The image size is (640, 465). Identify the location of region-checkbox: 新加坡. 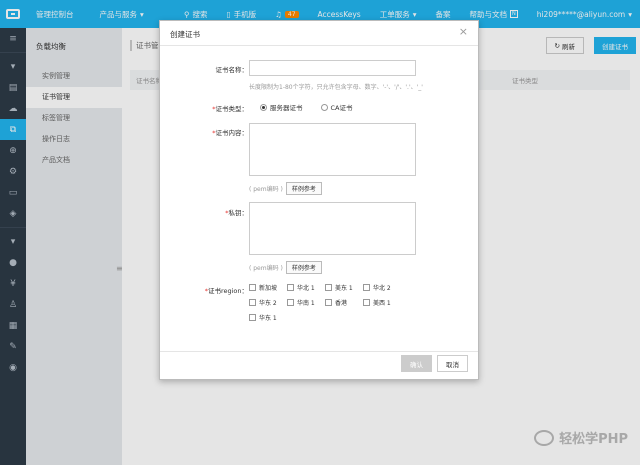
(268, 287).